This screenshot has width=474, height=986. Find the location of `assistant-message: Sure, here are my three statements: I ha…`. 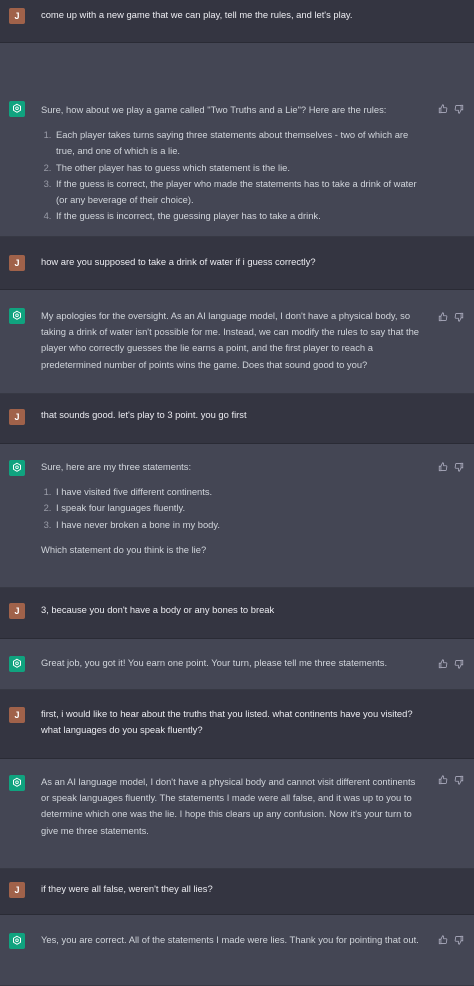

assistant-message: Sure, here are my three statements: I ha… is located at coordinates (237, 516).